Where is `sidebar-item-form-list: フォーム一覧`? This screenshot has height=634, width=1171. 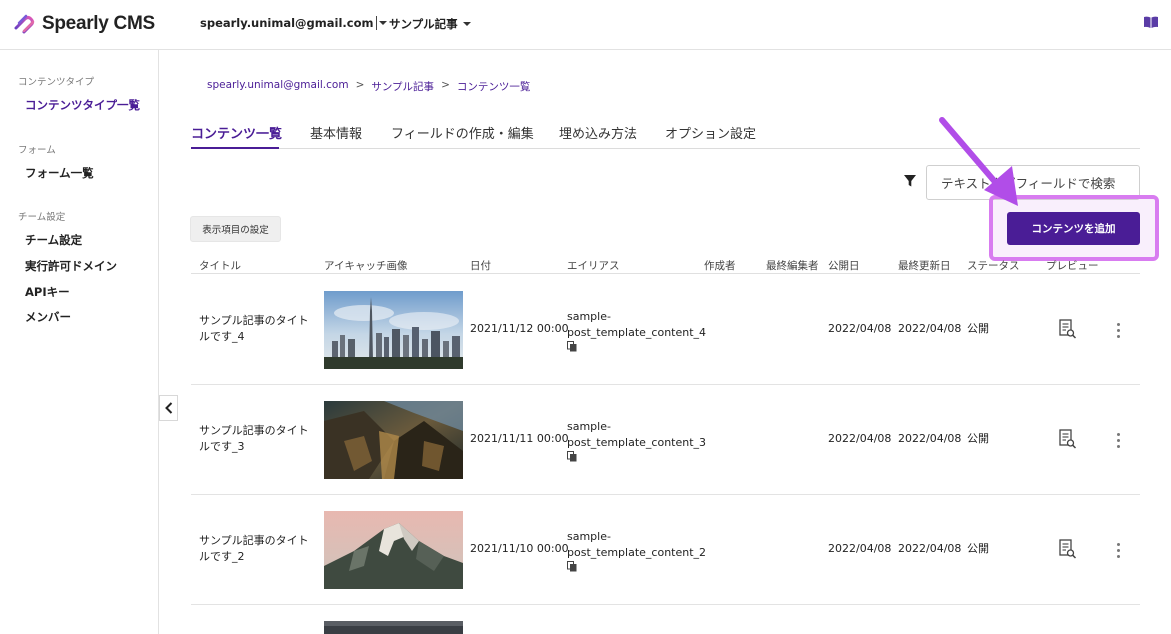
sidebar-item-form-list: フォーム一覧 is located at coordinates (59, 173).